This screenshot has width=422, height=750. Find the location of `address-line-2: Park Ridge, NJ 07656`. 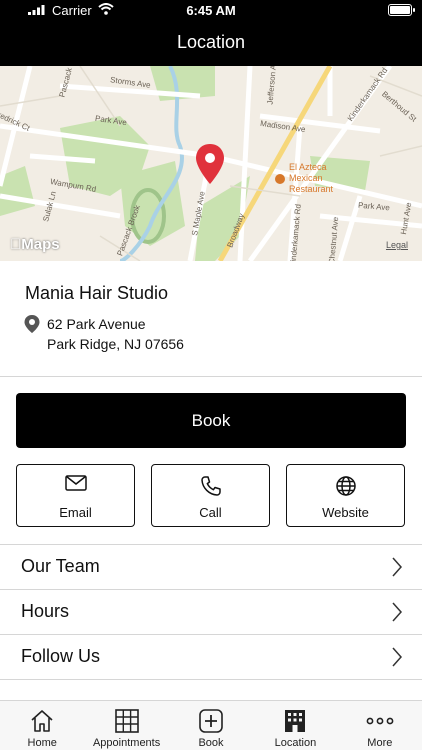

address-line-2: Park Ridge, NJ 07656 is located at coordinates (115, 344).